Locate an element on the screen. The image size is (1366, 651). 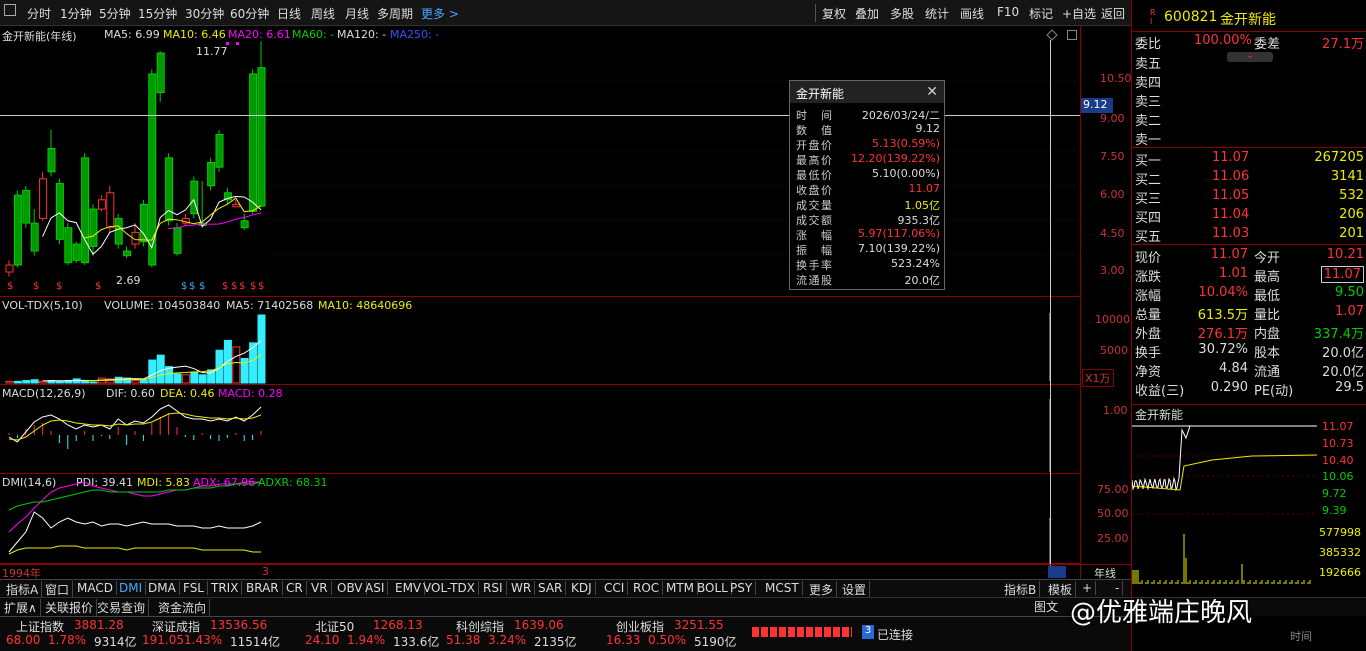
buy-level: 买一 11.07 267205 is located at coordinates (1249, 159).